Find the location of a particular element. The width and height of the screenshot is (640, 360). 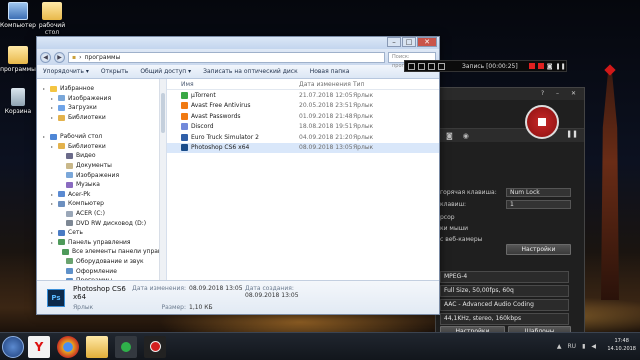

clock: 17:48 14.10.2018 is located at coordinates (621, 345).